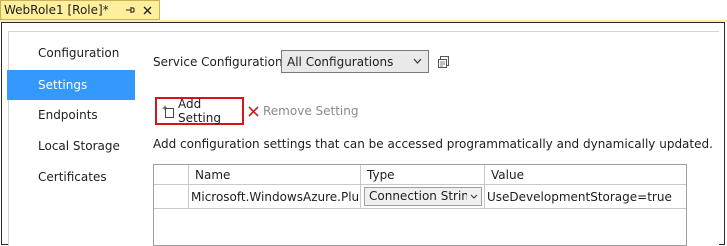 The height and width of the screenshot is (246, 727). Describe the element at coordinates (444, 63) in the screenshot. I see `manage-configurations-icon` at that location.